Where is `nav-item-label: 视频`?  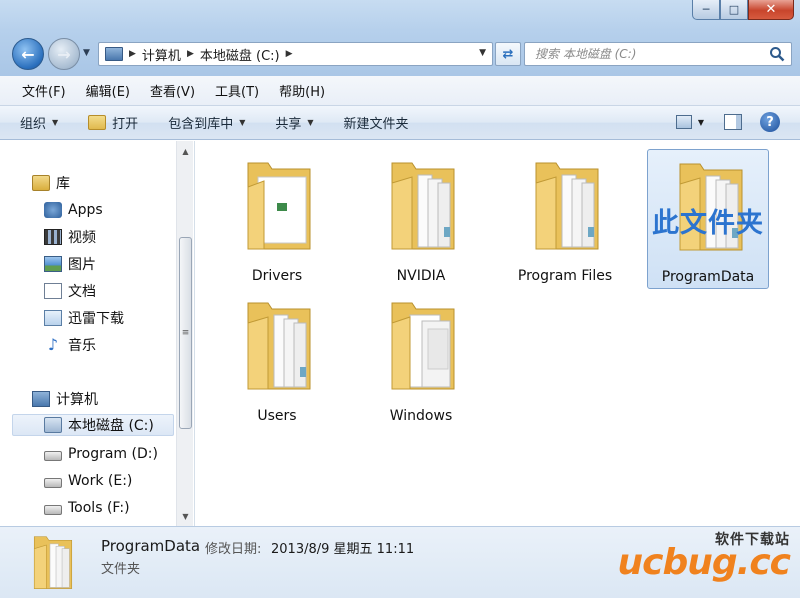 nav-item-label: 视频 is located at coordinates (82, 238).